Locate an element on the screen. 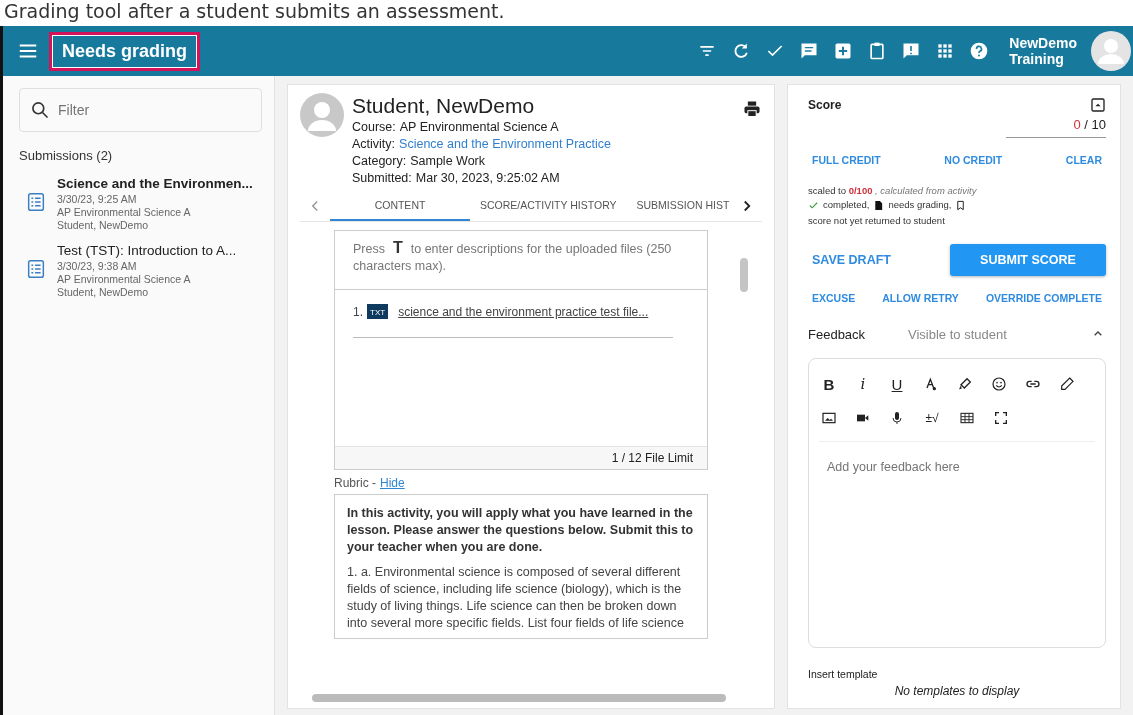  feedback-editor: B i U ±√ Add your feedback here is located at coordinates (957, 503).